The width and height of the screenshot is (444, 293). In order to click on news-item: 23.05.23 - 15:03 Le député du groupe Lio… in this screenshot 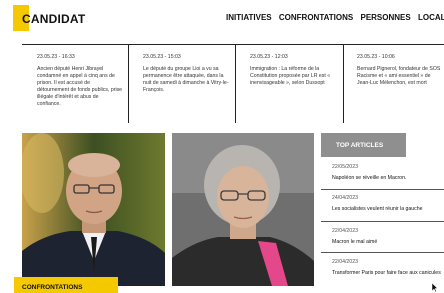, I will do `click(182, 84)`.